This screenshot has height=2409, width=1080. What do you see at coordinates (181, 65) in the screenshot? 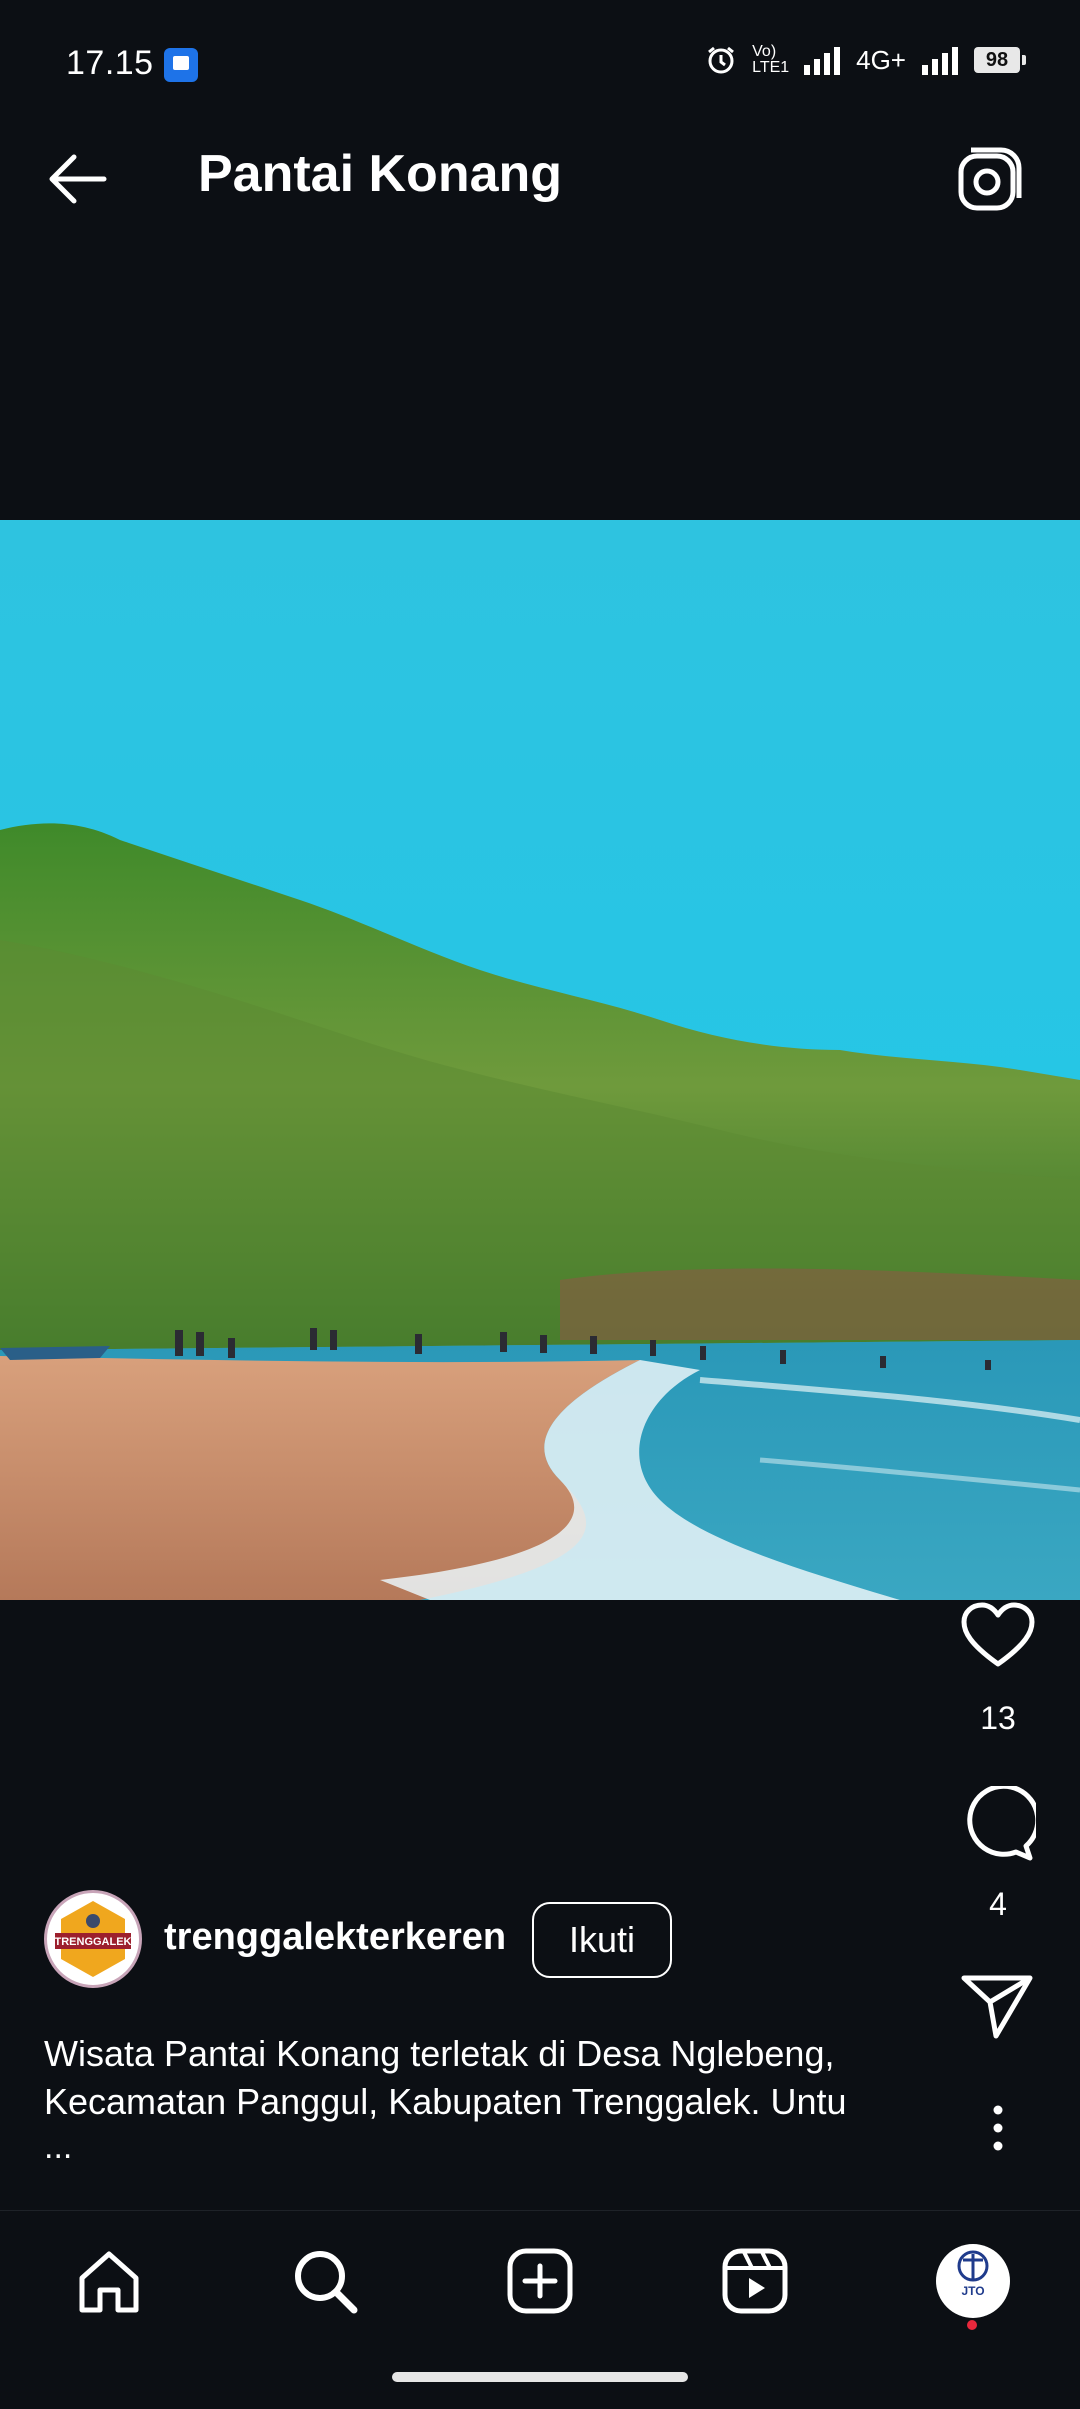
I see `notification-app-icon` at bounding box center [181, 65].